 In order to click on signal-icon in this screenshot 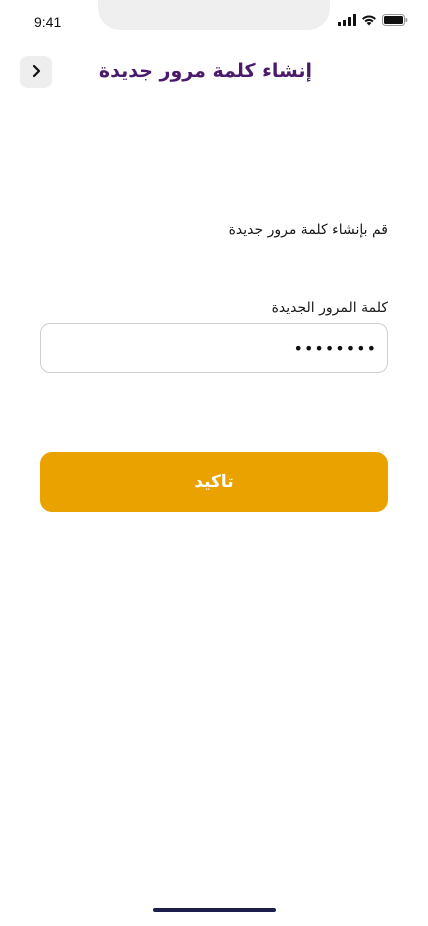, I will do `click(347, 20)`.